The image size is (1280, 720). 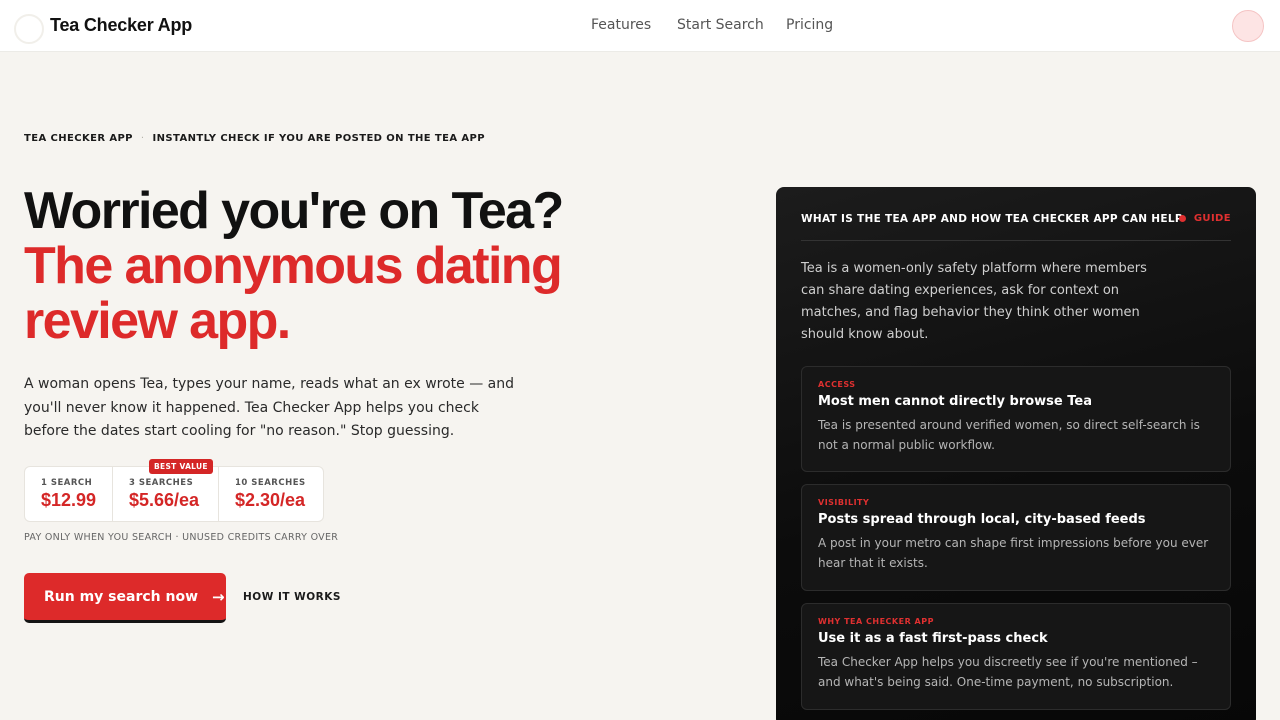 What do you see at coordinates (293, 266) in the screenshot?
I see `hero-title-highlight-line1: The anonymous dating` at bounding box center [293, 266].